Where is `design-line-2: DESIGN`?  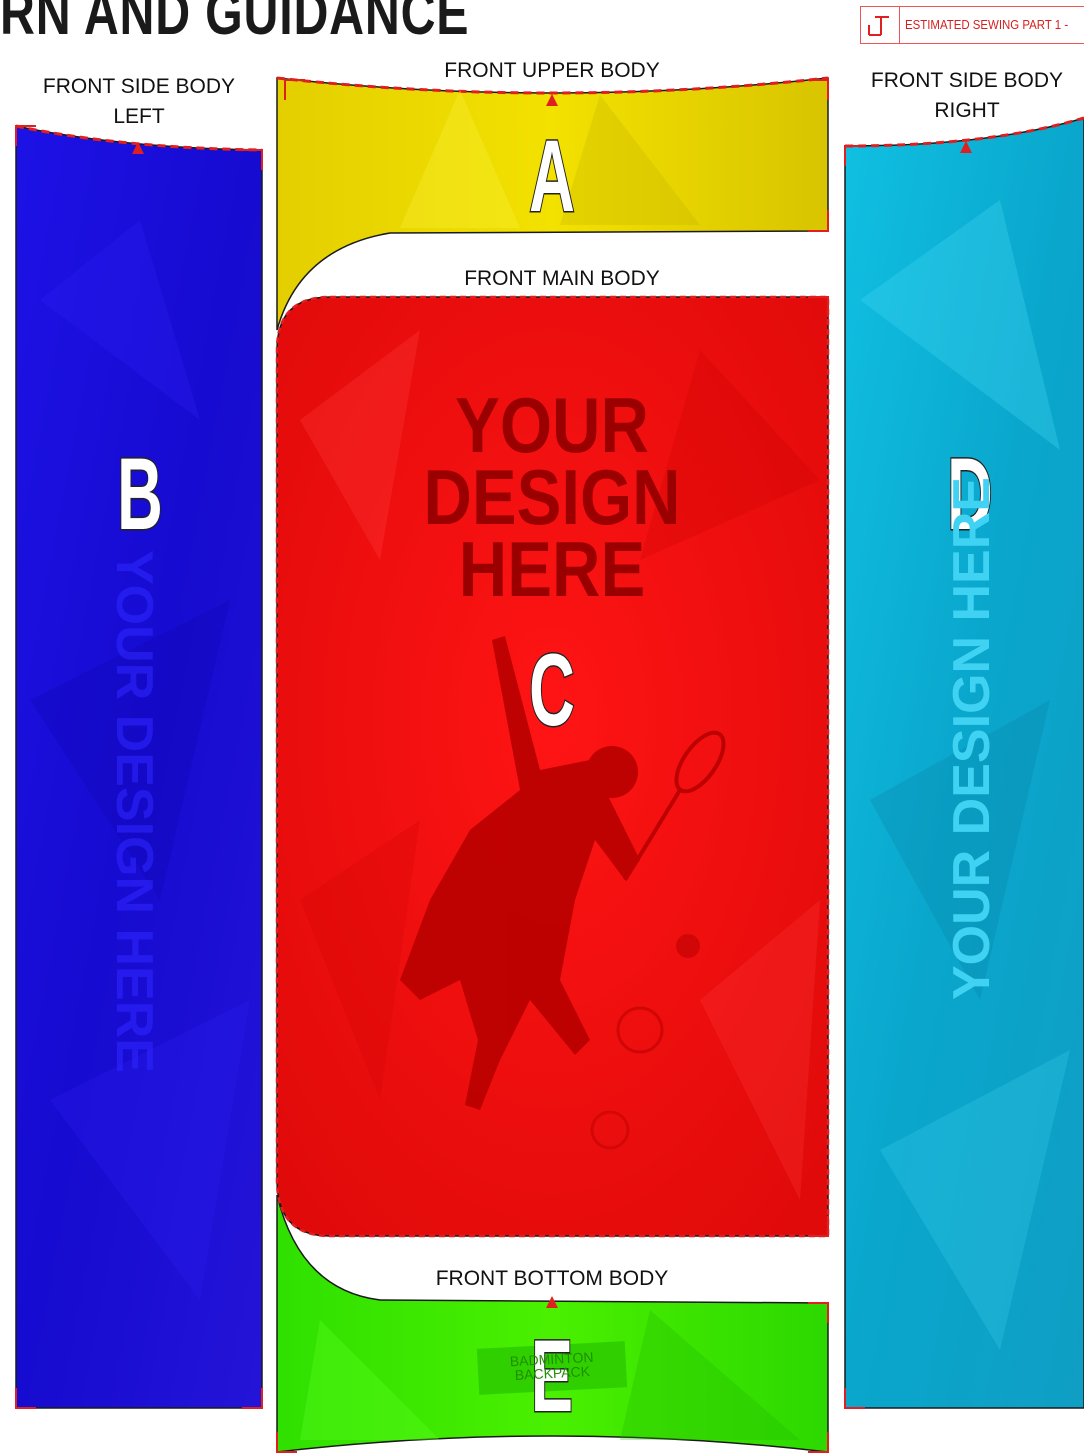
design-line-2: DESIGN is located at coordinates (552, 496).